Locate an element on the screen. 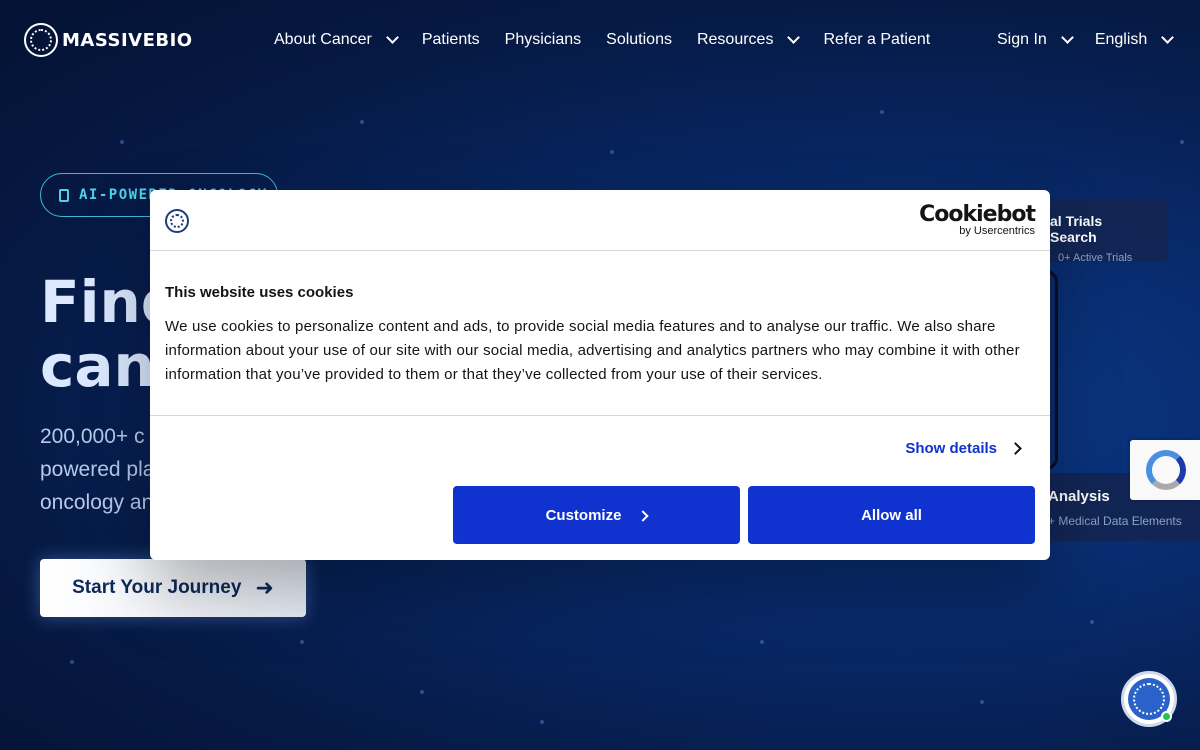 The height and width of the screenshot is (750, 1200). nav-label: Patients is located at coordinates (450, 39).